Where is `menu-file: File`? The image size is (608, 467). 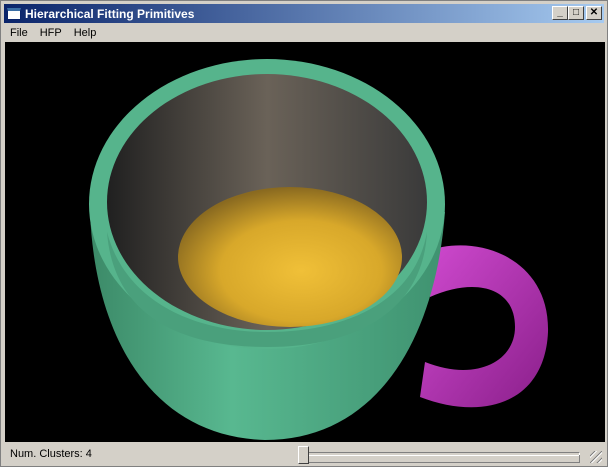 menu-file: File is located at coordinates (19, 33).